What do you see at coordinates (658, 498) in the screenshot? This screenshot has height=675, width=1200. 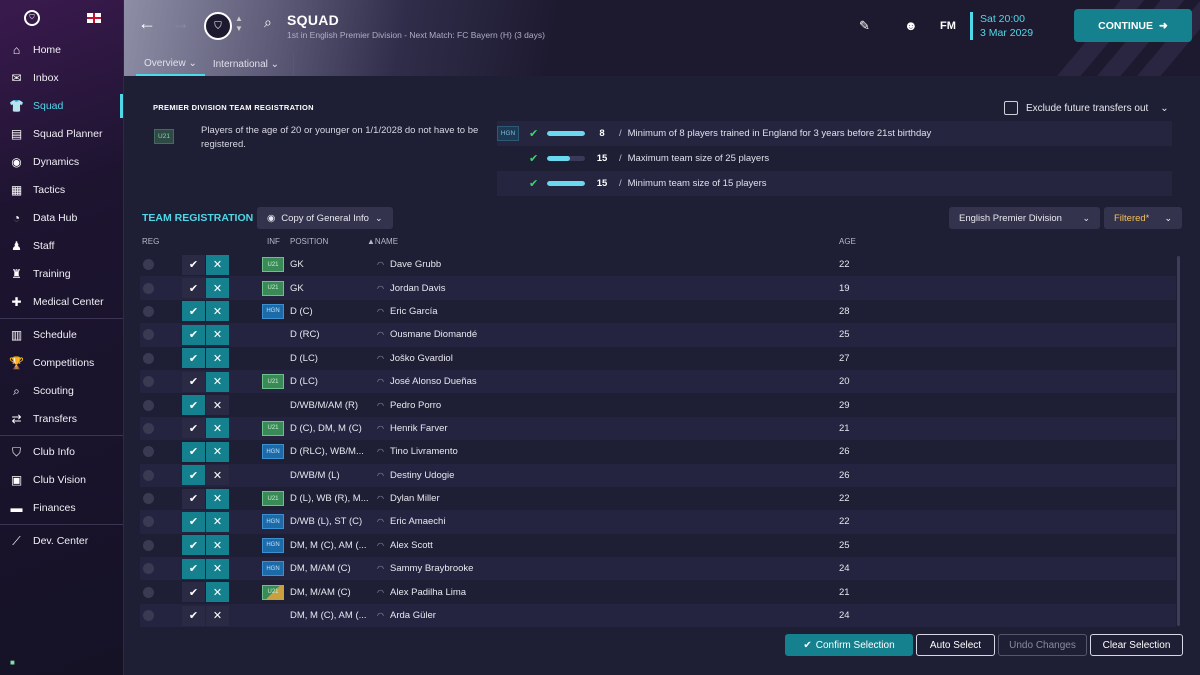 I see `table-row: ✔ ✕ U21 D (L), WB (R), M... ◠ Dylan Miller 22` at bounding box center [658, 498].